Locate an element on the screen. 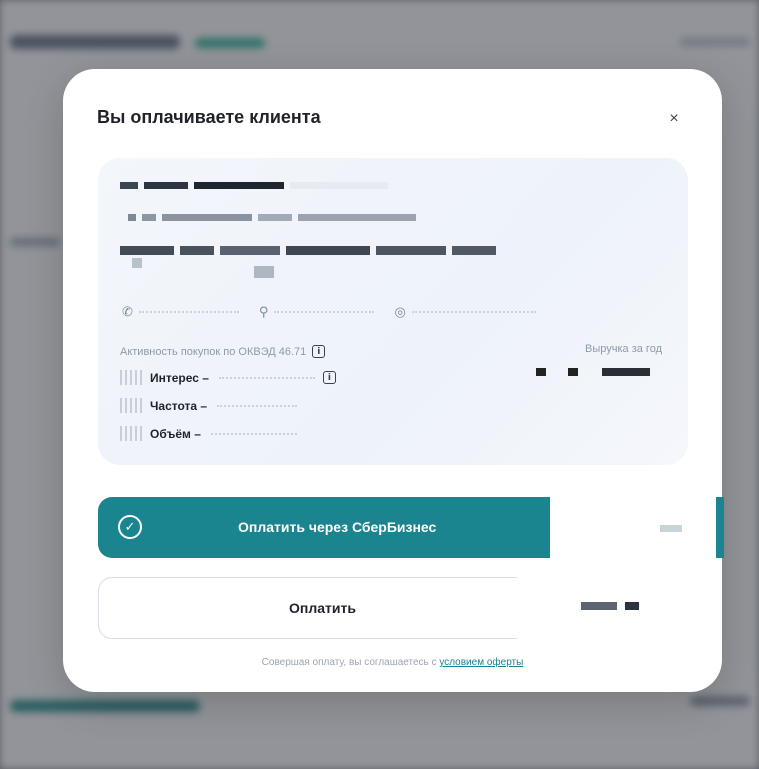 This screenshot has height=769, width=759. revenue-value-redacted is located at coordinates (593, 372).